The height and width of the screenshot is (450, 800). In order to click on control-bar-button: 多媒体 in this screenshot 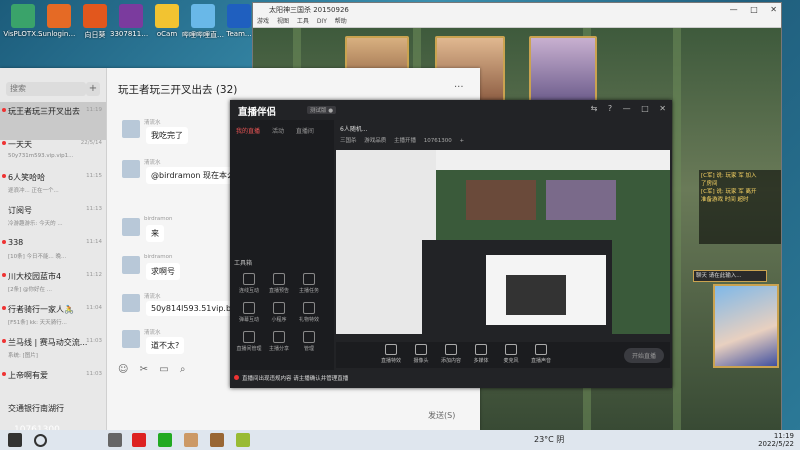, I will do `click(481, 354)`.